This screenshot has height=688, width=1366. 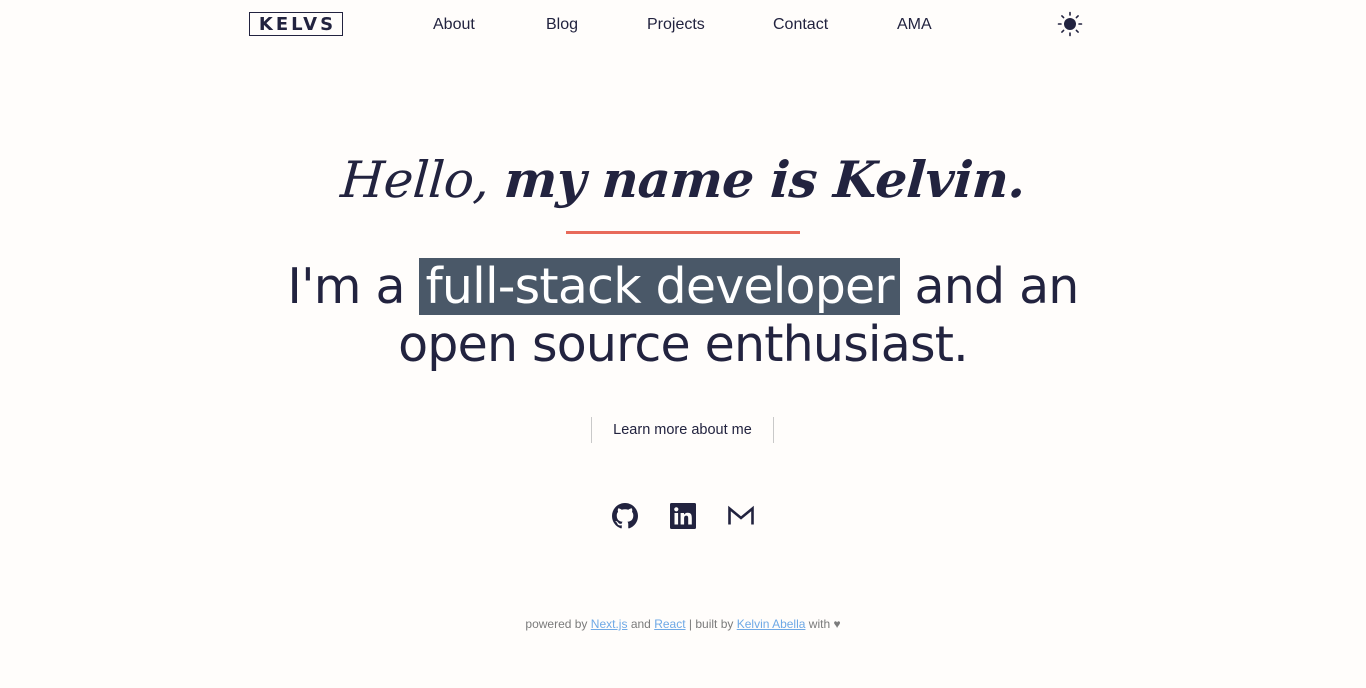 What do you see at coordinates (556, 624) in the screenshot?
I see `footer-powered-by: powered by` at bounding box center [556, 624].